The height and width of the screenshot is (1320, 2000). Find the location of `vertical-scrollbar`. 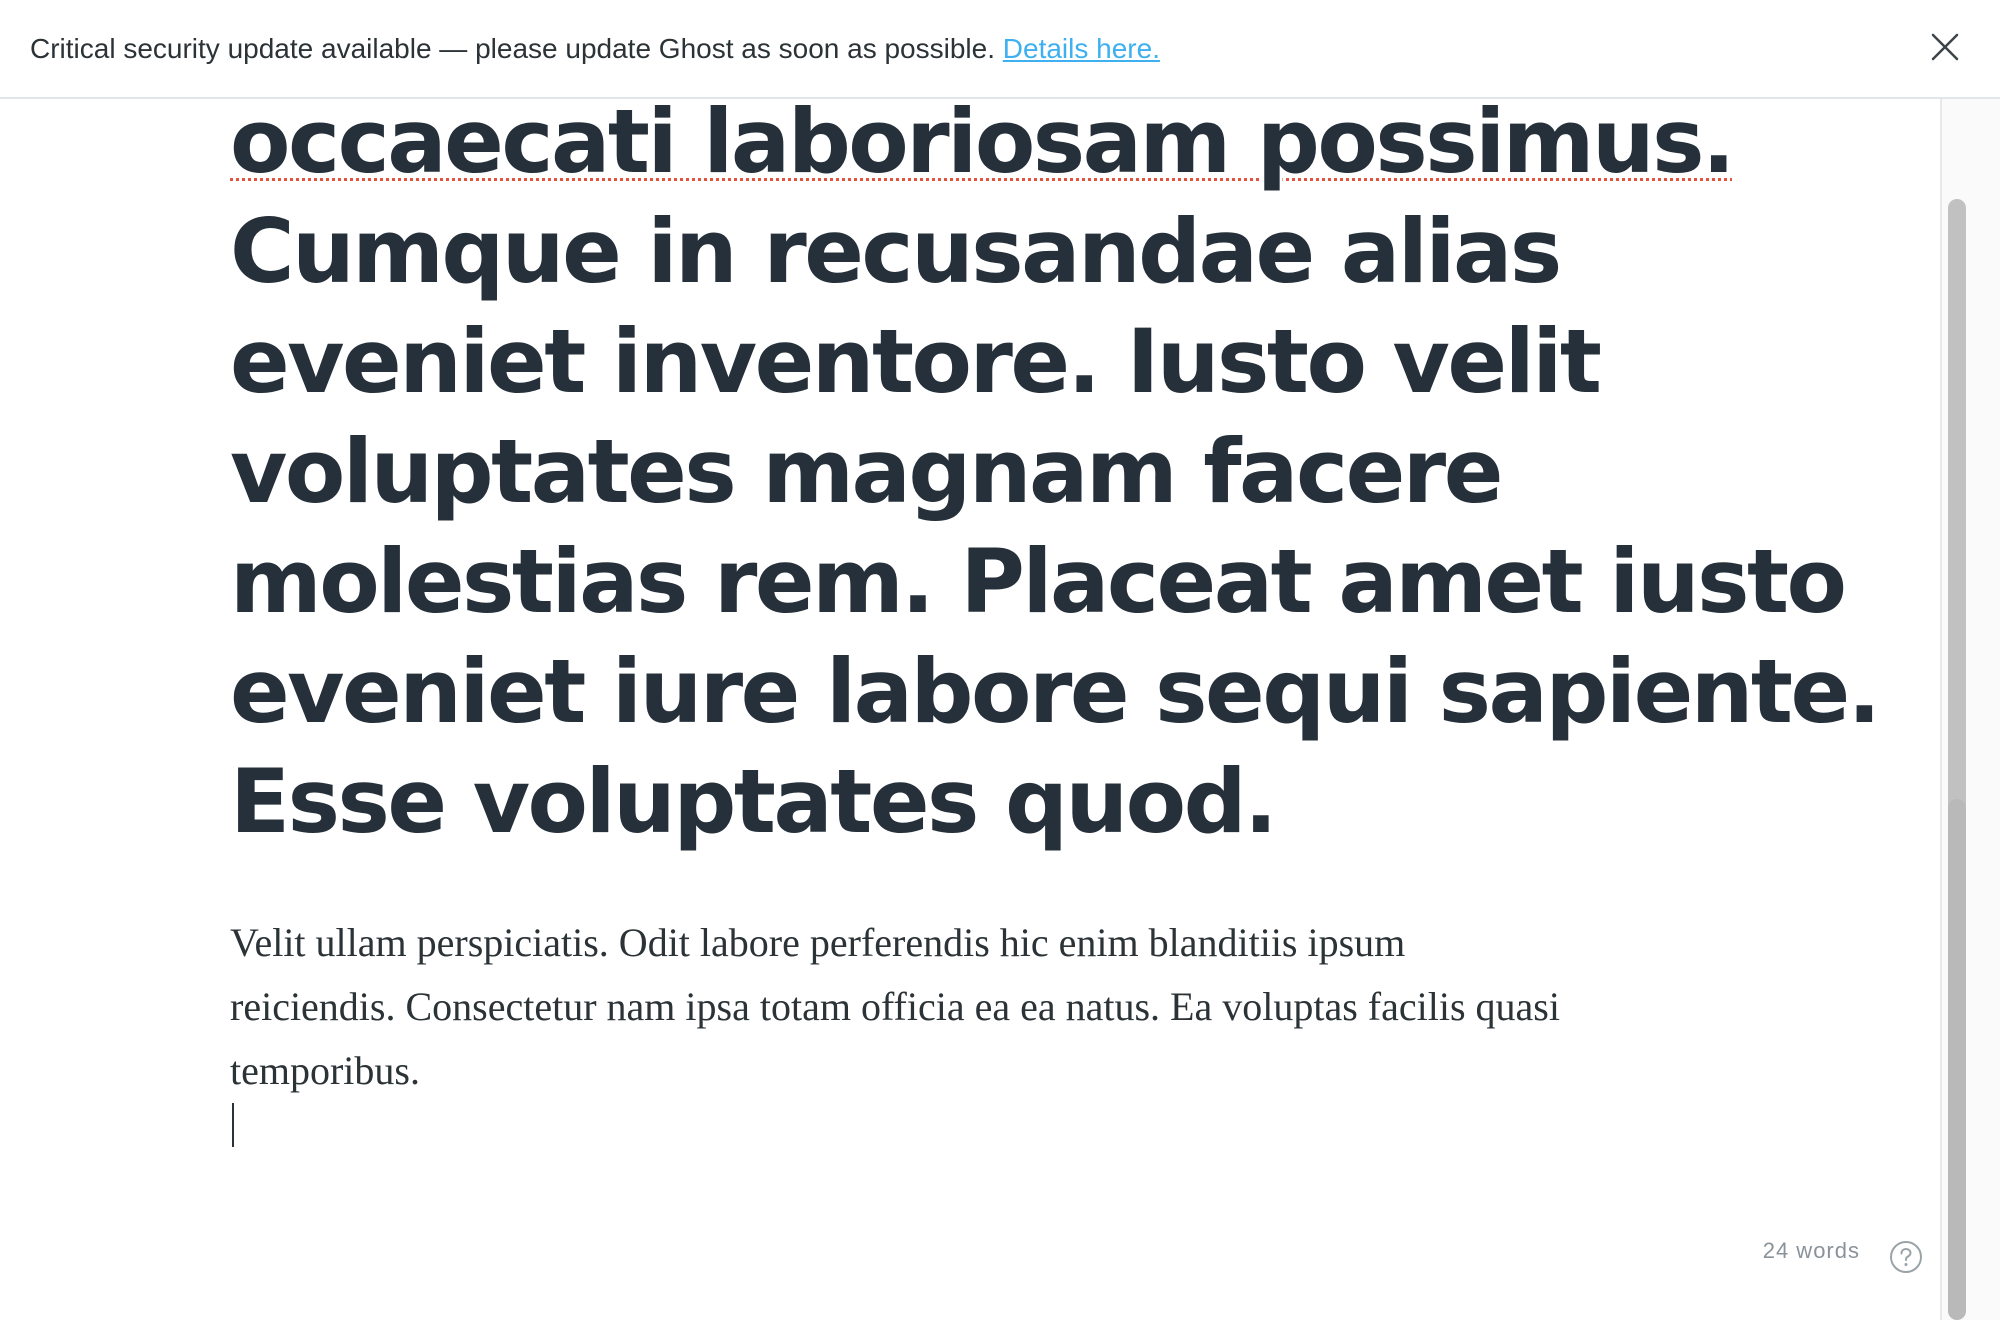

vertical-scrollbar is located at coordinates (1970, 709).